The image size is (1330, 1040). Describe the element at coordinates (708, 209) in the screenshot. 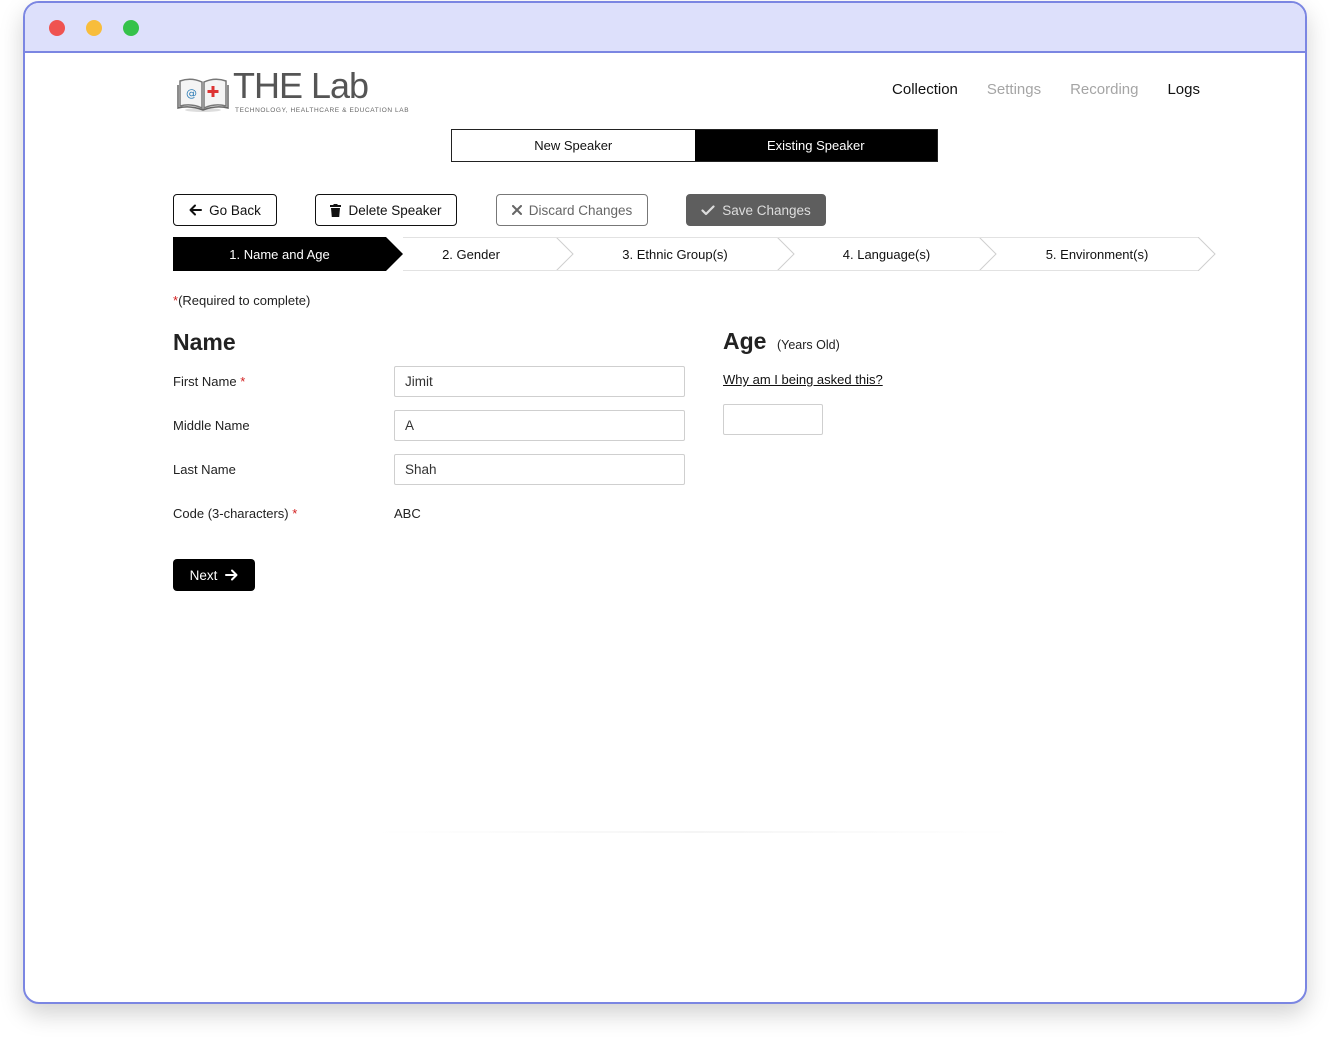

I see `checkmark-icon` at that location.